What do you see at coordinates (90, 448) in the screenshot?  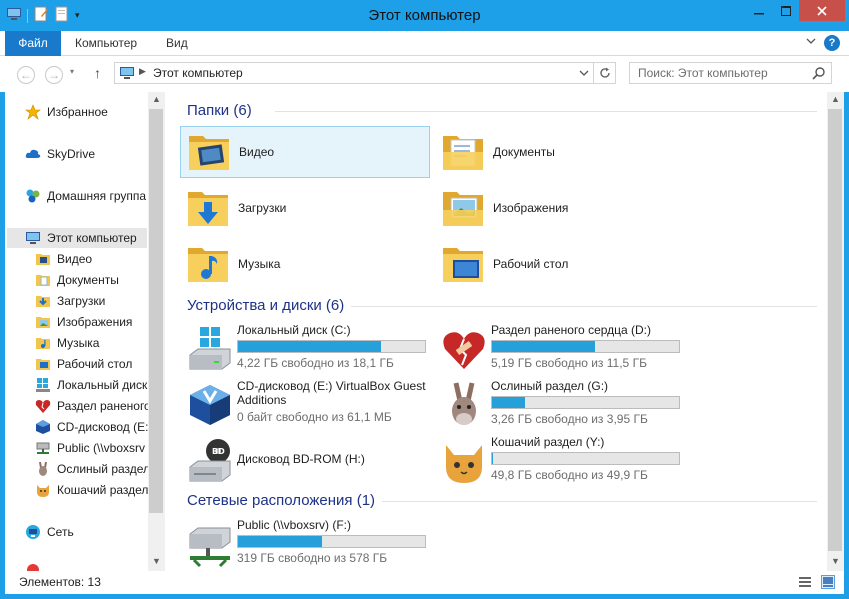 I see `nav-public-share: Public (\\vboxsrv` at bounding box center [90, 448].